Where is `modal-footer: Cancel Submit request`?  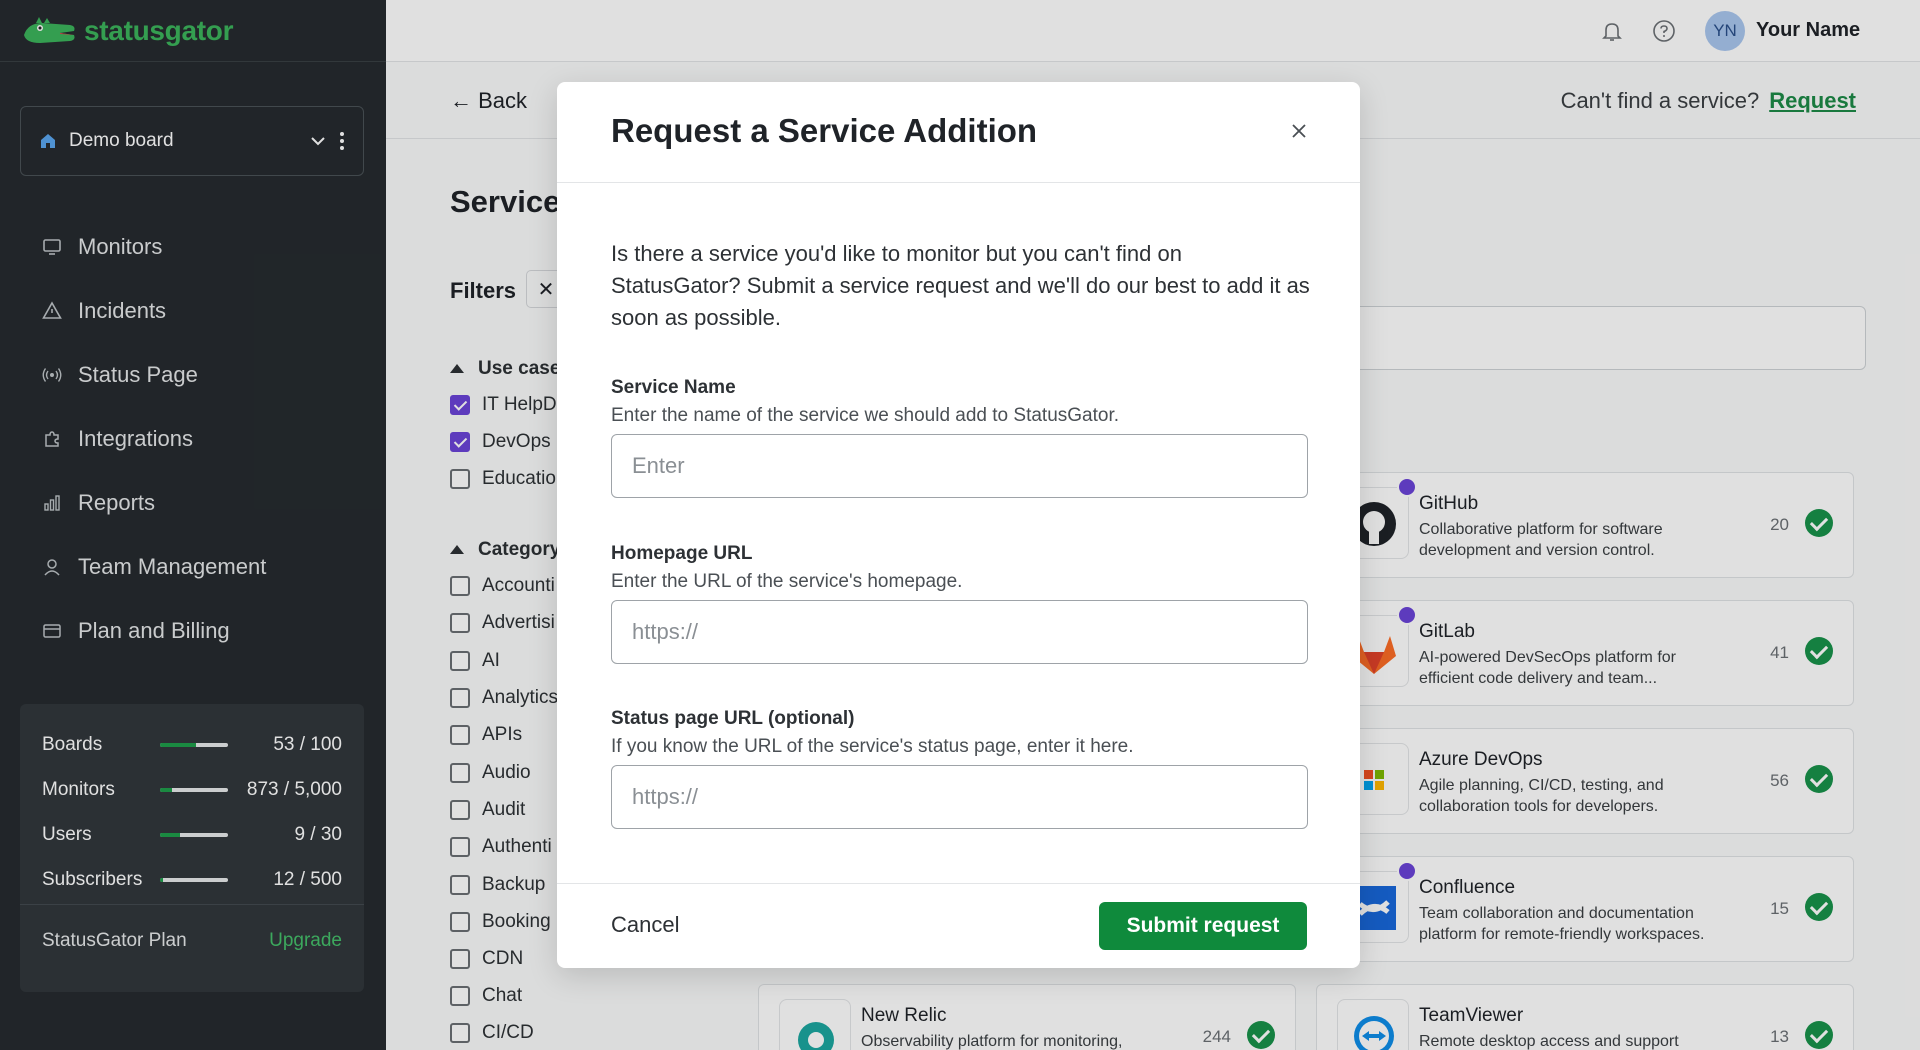 modal-footer: Cancel Submit request is located at coordinates (958, 925).